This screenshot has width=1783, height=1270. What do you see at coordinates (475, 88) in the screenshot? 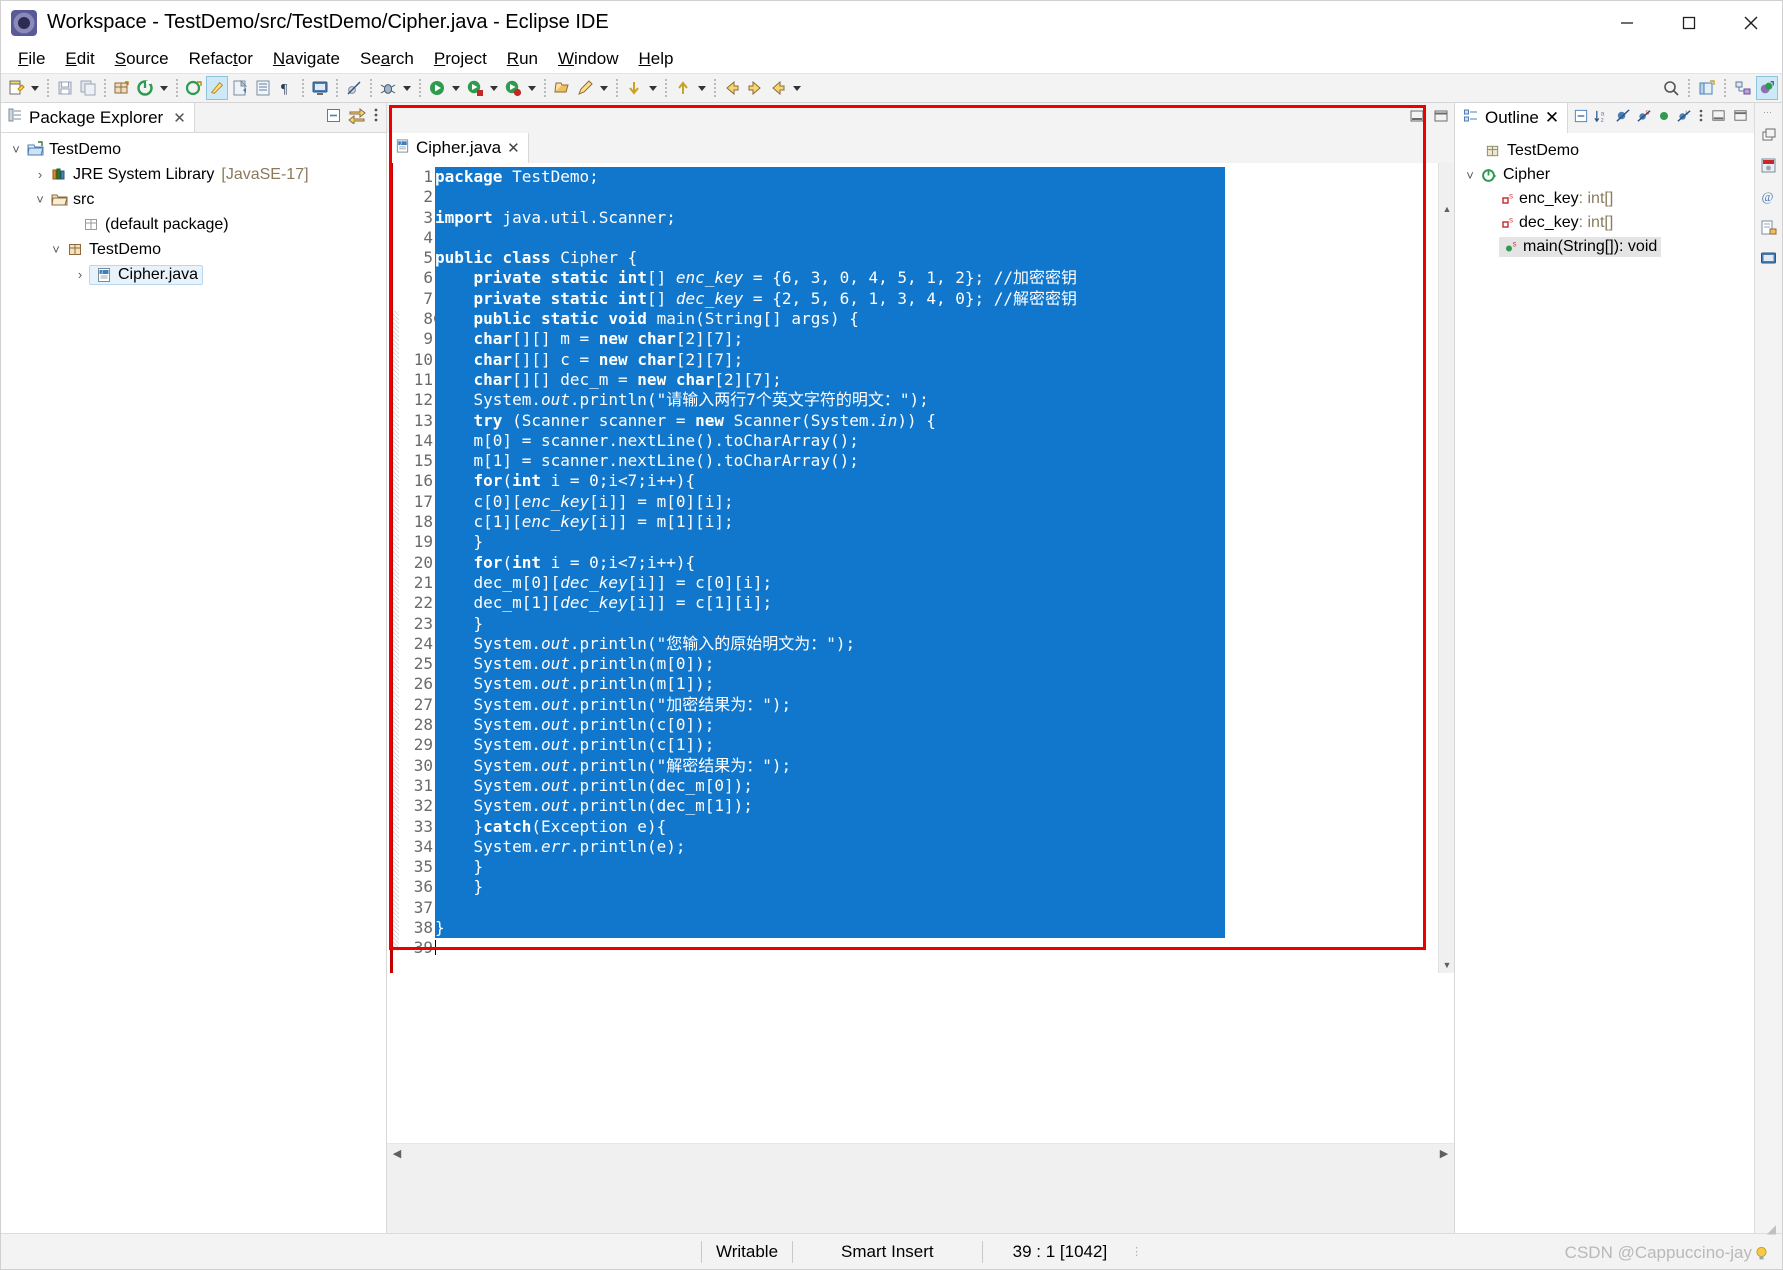
I see `run-coverage-icon` at bounding box center [475, 88].